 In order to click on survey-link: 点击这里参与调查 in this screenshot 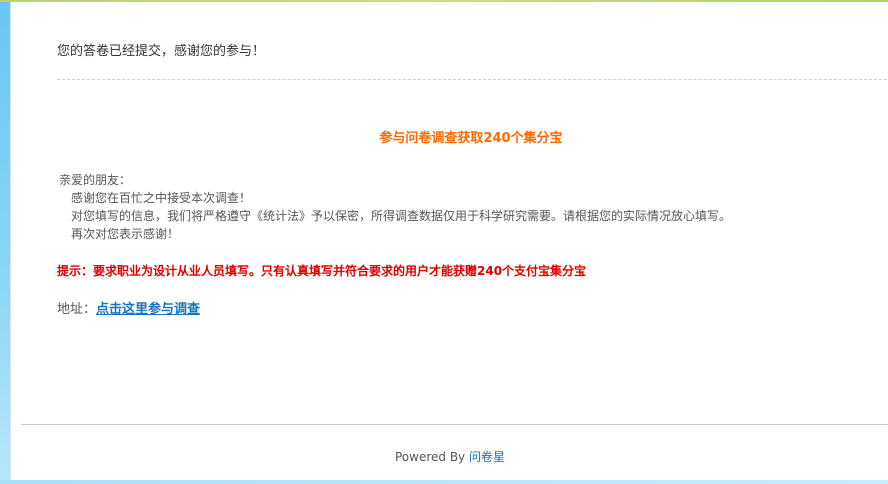, I will do `click(148, 309)`.